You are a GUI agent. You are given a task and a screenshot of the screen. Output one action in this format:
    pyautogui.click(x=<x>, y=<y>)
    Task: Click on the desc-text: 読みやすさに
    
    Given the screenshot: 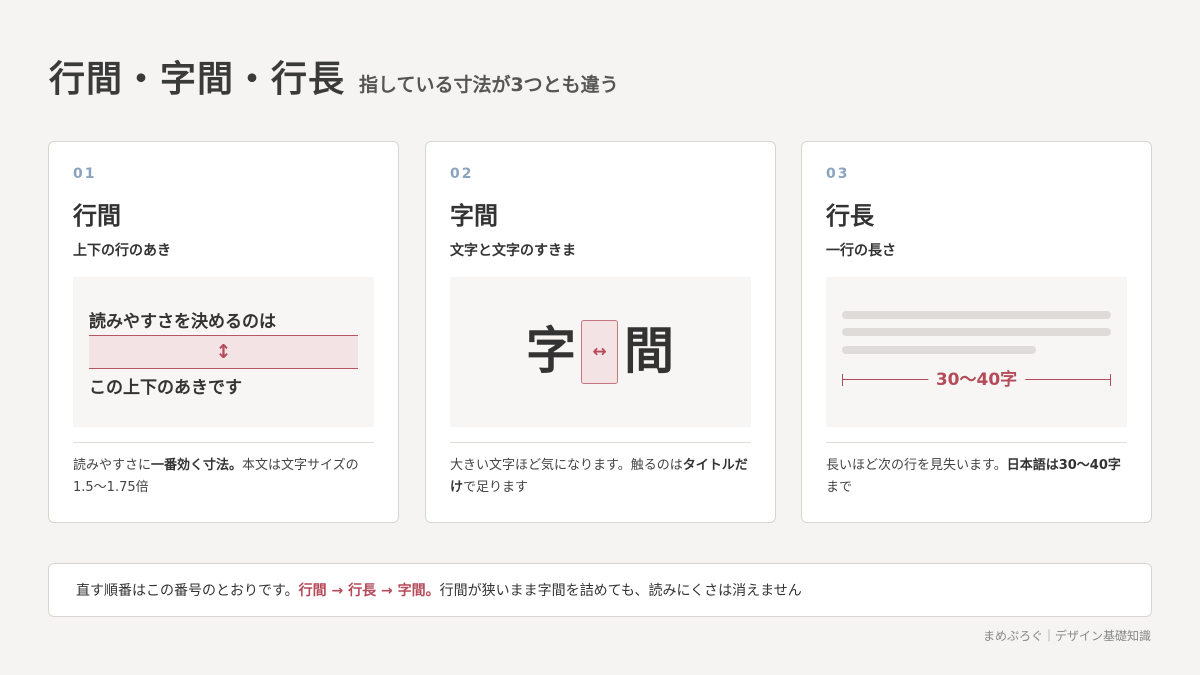 What is the action you would take?
    pyautogui.click(x=112, y=465)
    